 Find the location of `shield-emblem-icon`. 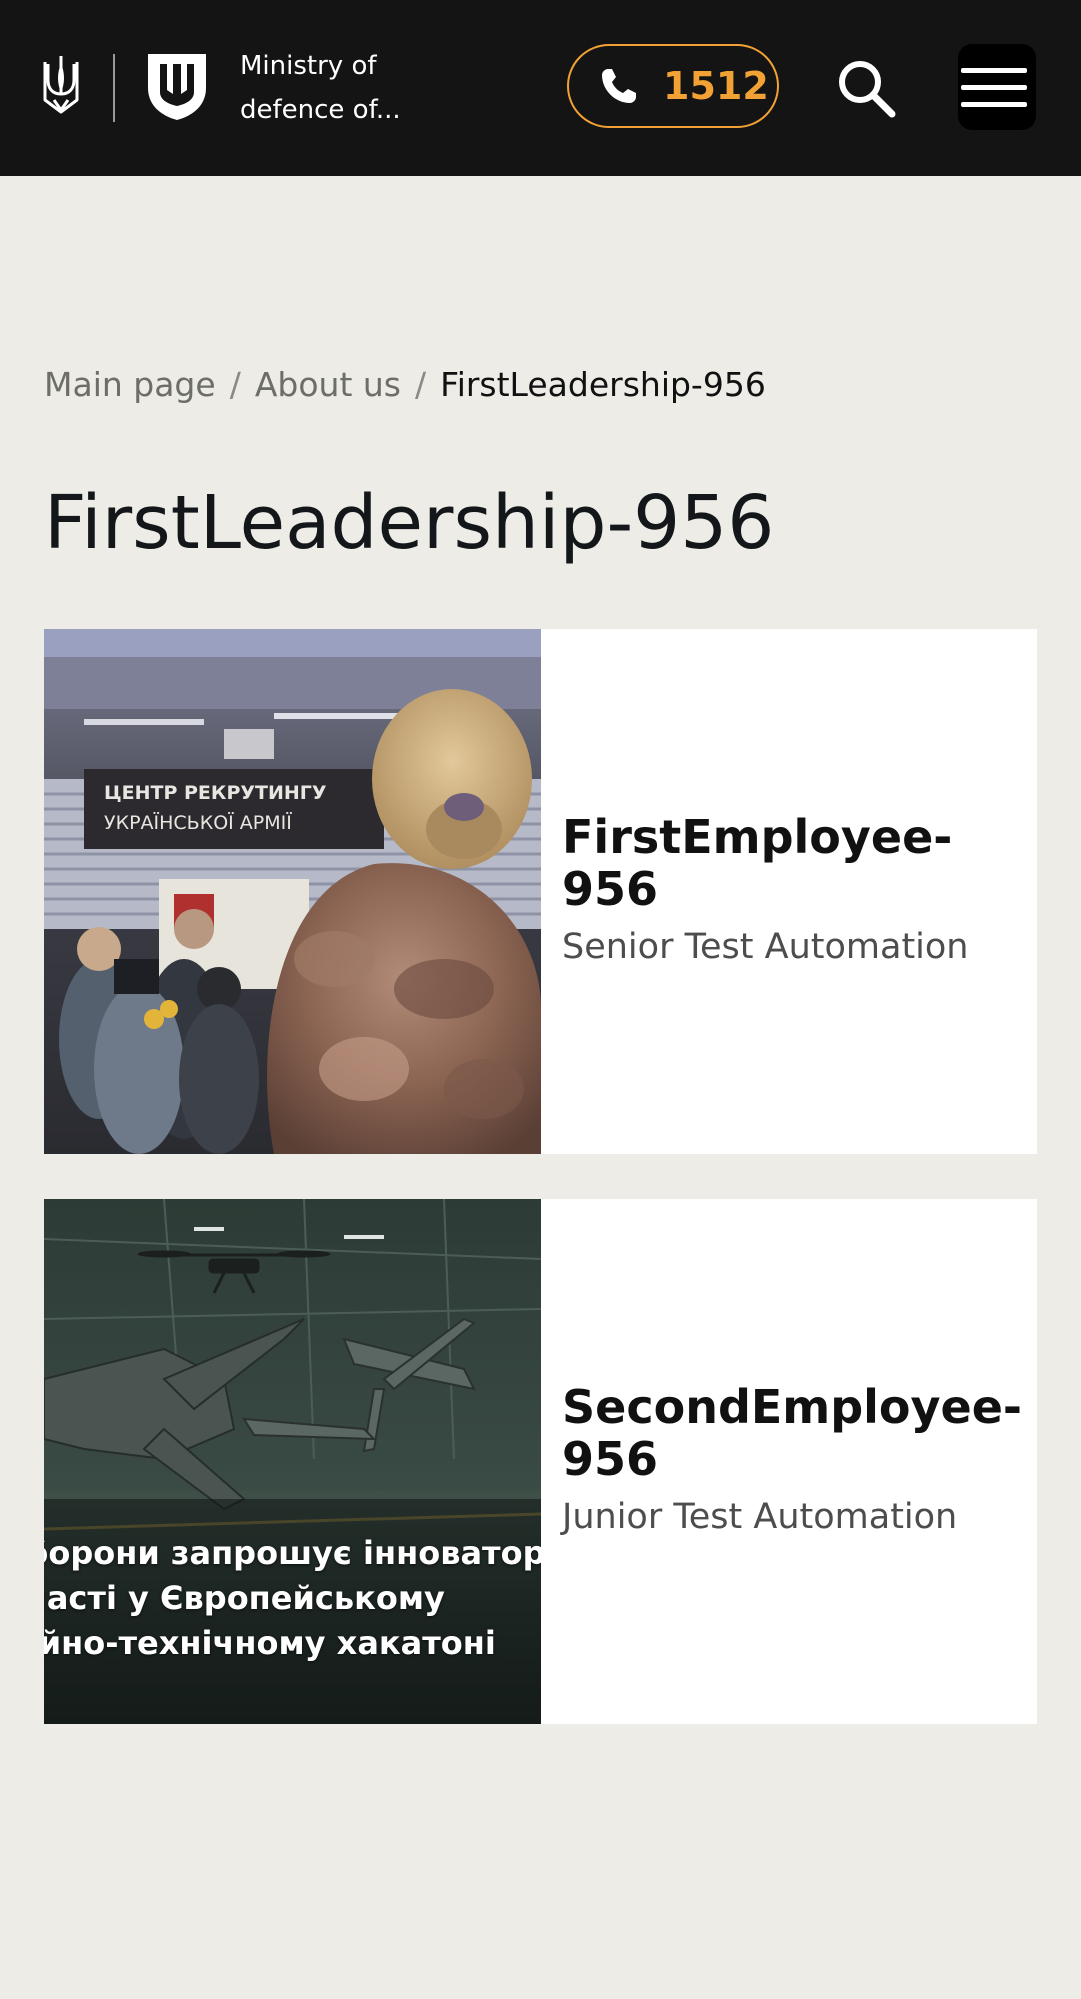

shield-emblem-icon is located at coordinates (177, 87).